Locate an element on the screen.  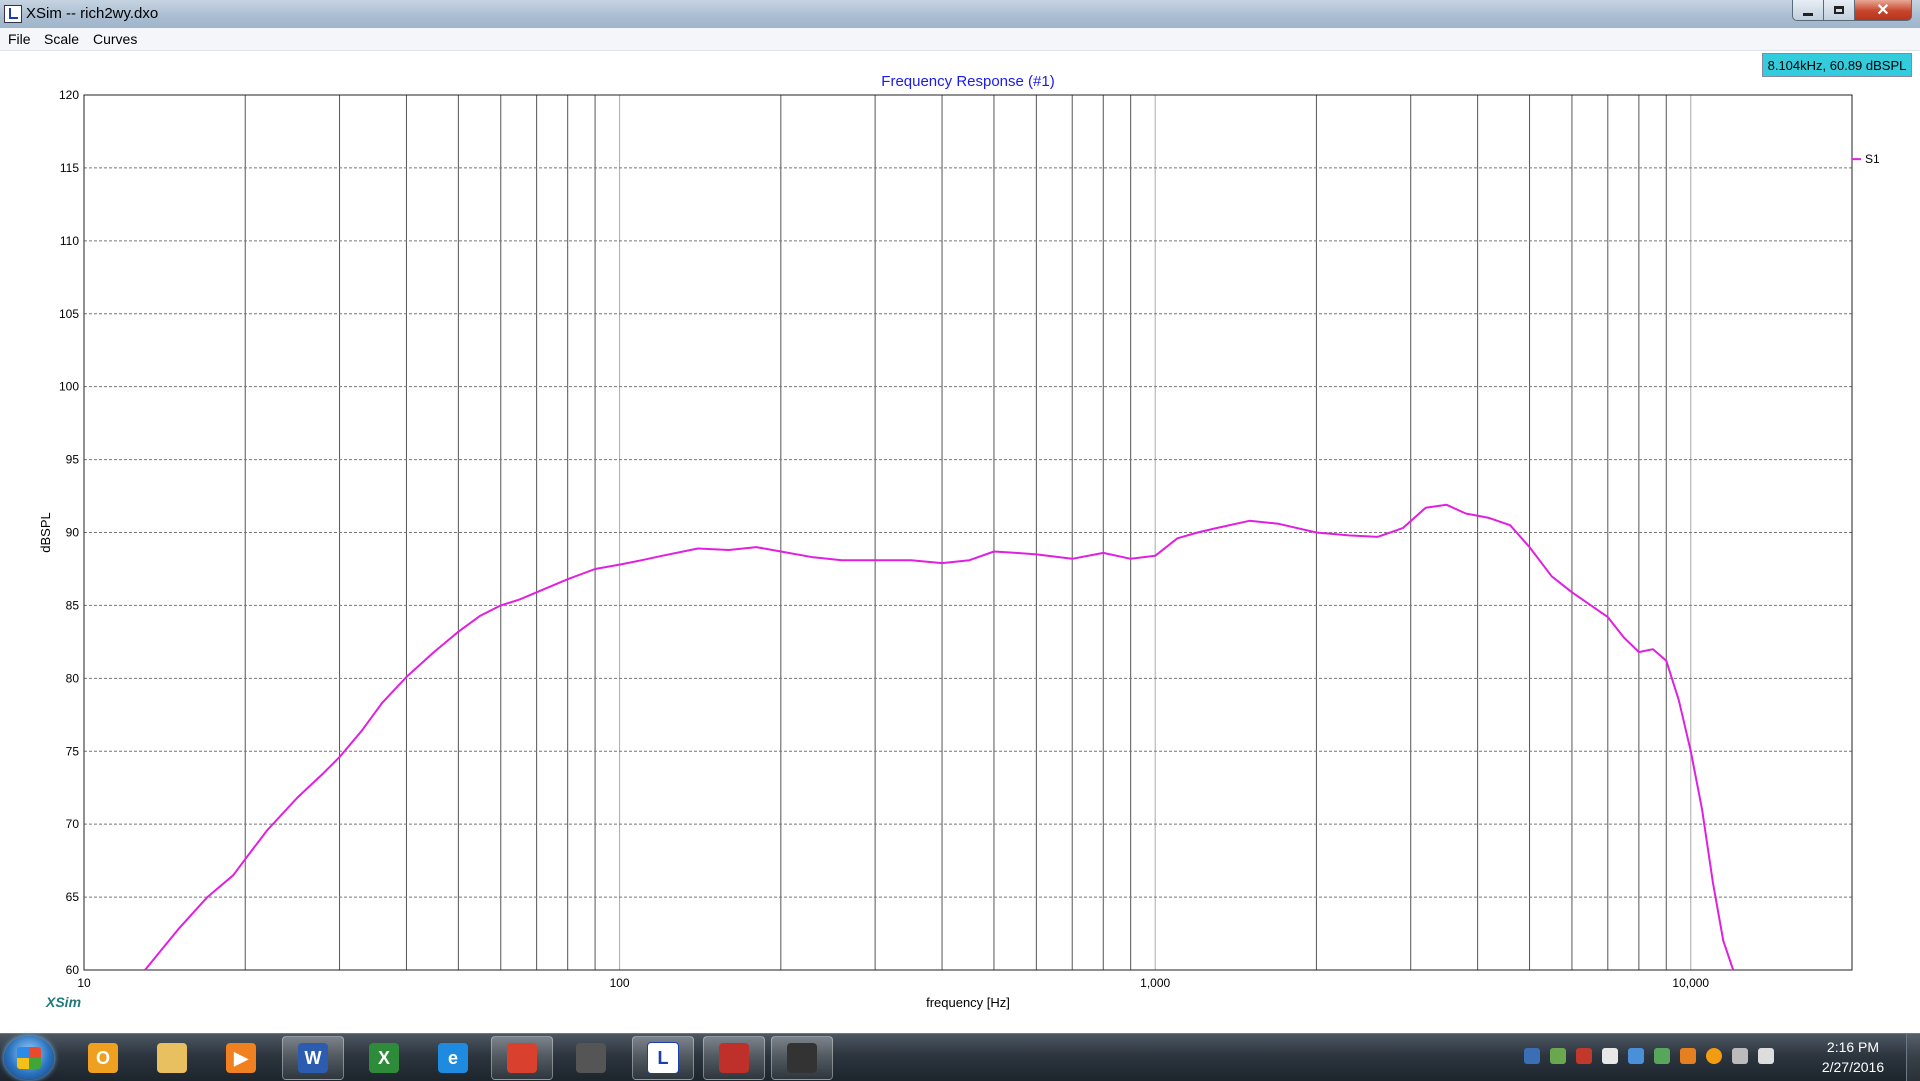
media-player-icon: ▶ is located at coordinates (241, 1058).